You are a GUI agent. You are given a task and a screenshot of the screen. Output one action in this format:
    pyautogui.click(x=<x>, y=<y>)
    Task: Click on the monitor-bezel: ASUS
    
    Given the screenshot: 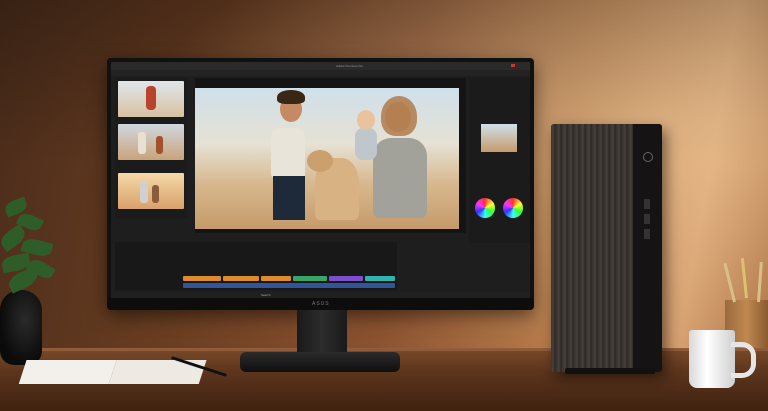 What is the action you would take?
    pyautogui.click(x=320, y=304)
    